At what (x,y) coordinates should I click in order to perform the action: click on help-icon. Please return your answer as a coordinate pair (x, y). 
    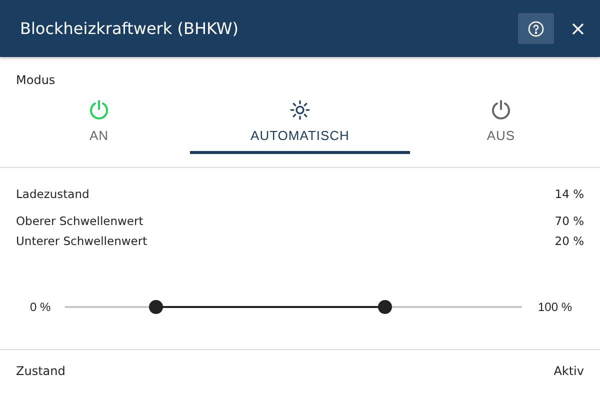
    Looking at the image, I should click on (536, 28).